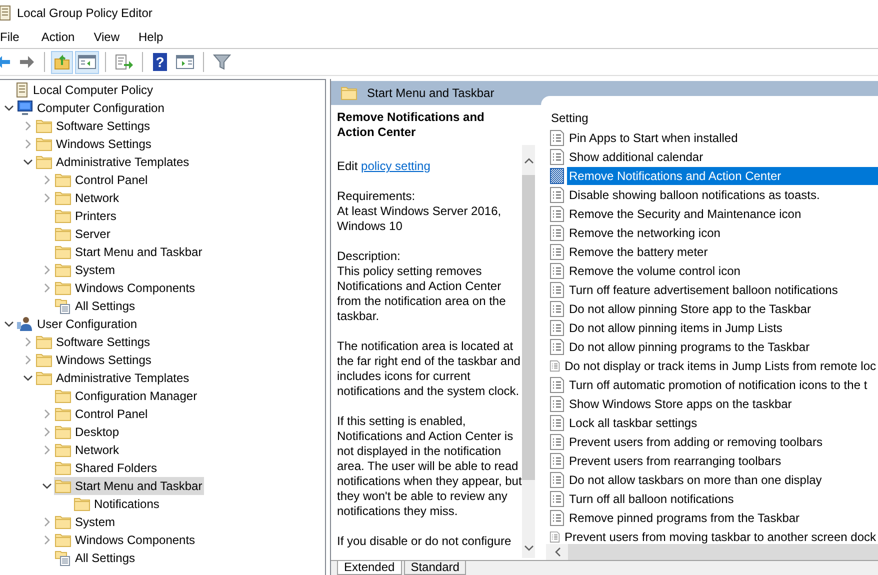 The image size is (878, 575). Describe the element at coordinates (695, 479) in the screenshot. I see `setting-name: Do not allow taskbars on more than one display` at that location.